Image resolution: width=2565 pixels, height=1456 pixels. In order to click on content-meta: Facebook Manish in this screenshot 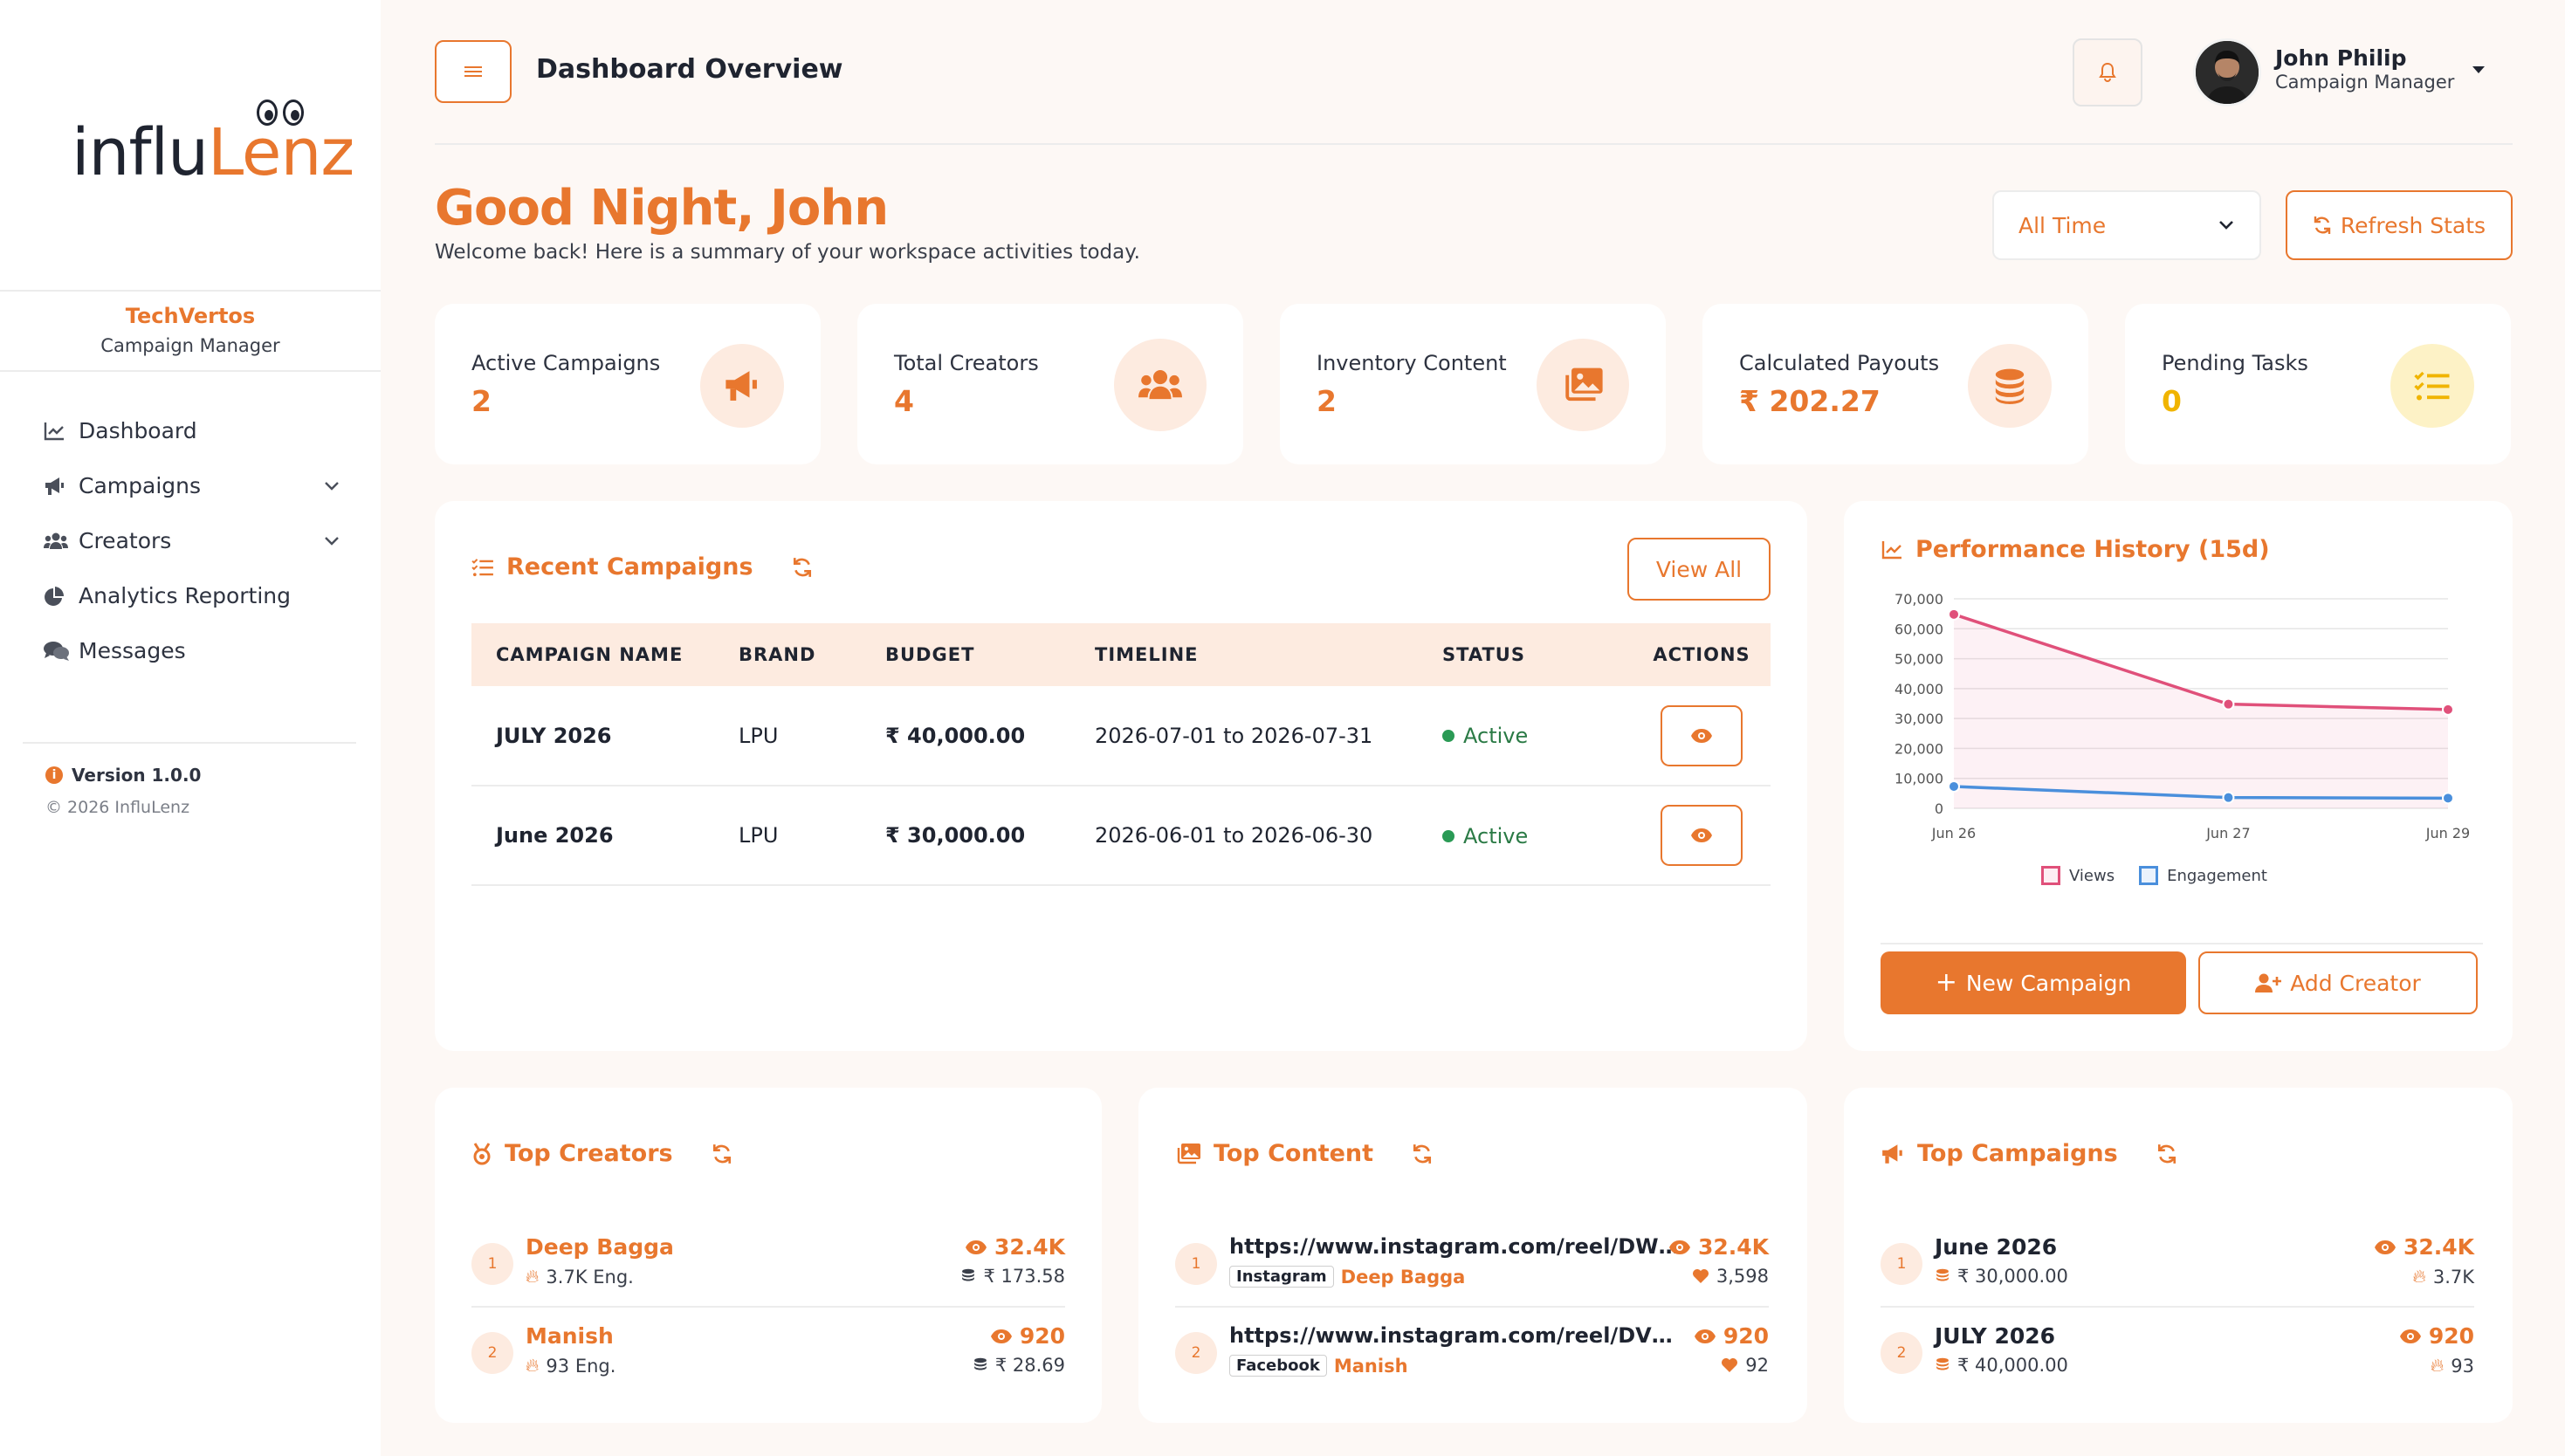, I will do `click(1318, 1366)`.